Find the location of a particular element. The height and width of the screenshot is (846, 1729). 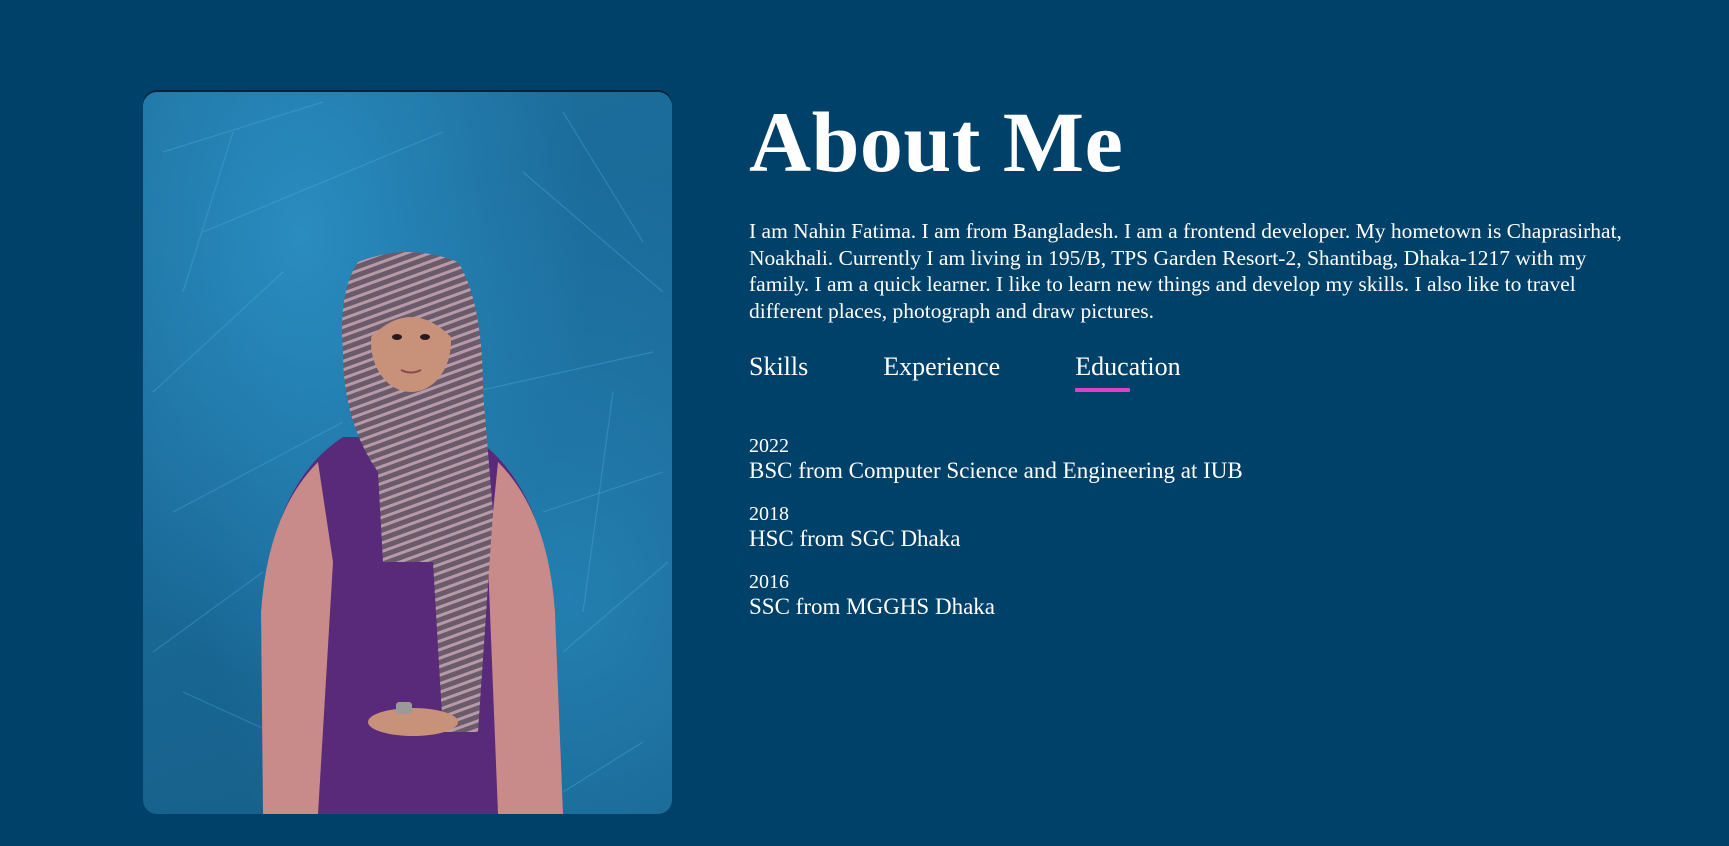

education-description: SSC from MGGHS Dhaka is located at coordinates (872, 606).